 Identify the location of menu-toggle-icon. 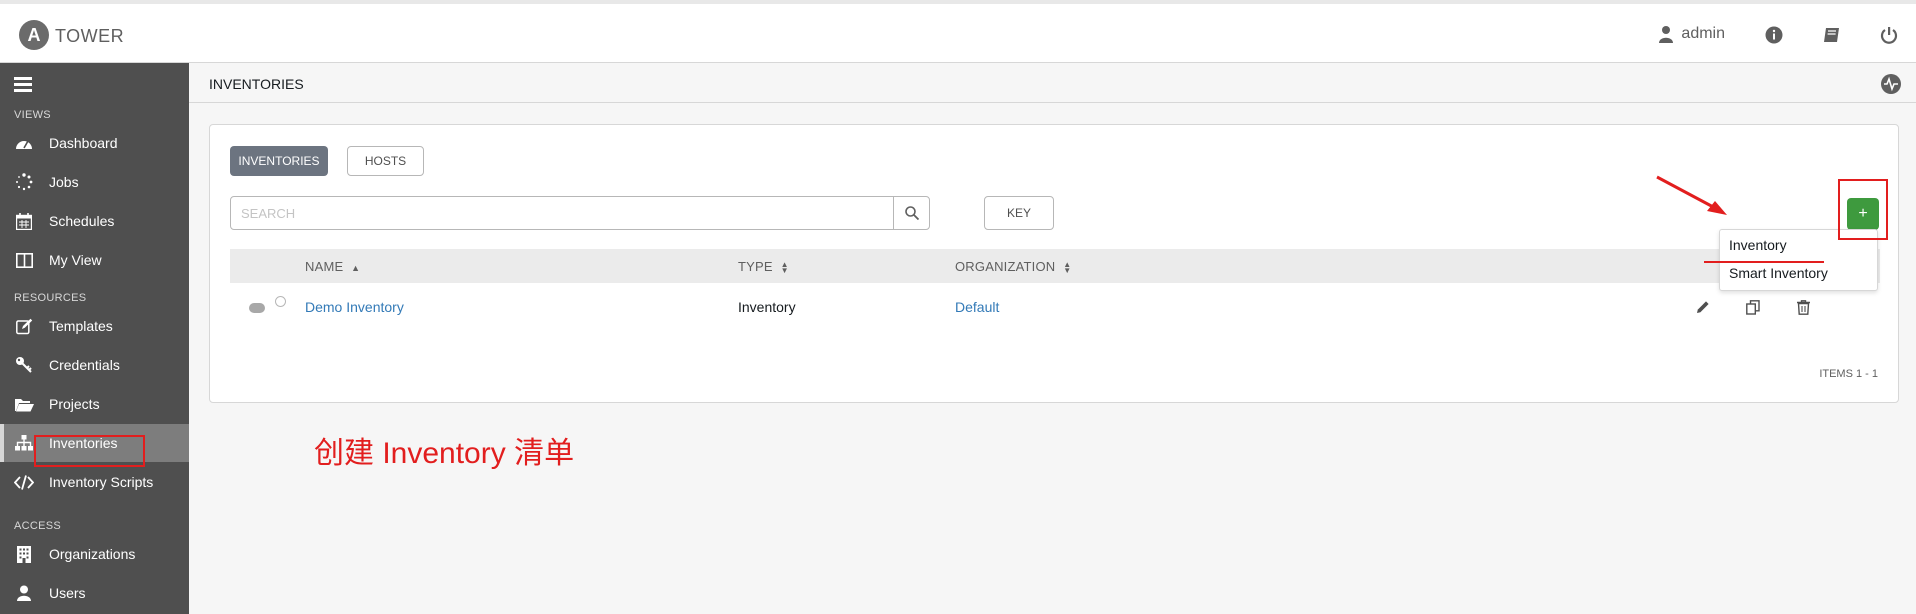
(23, 84).